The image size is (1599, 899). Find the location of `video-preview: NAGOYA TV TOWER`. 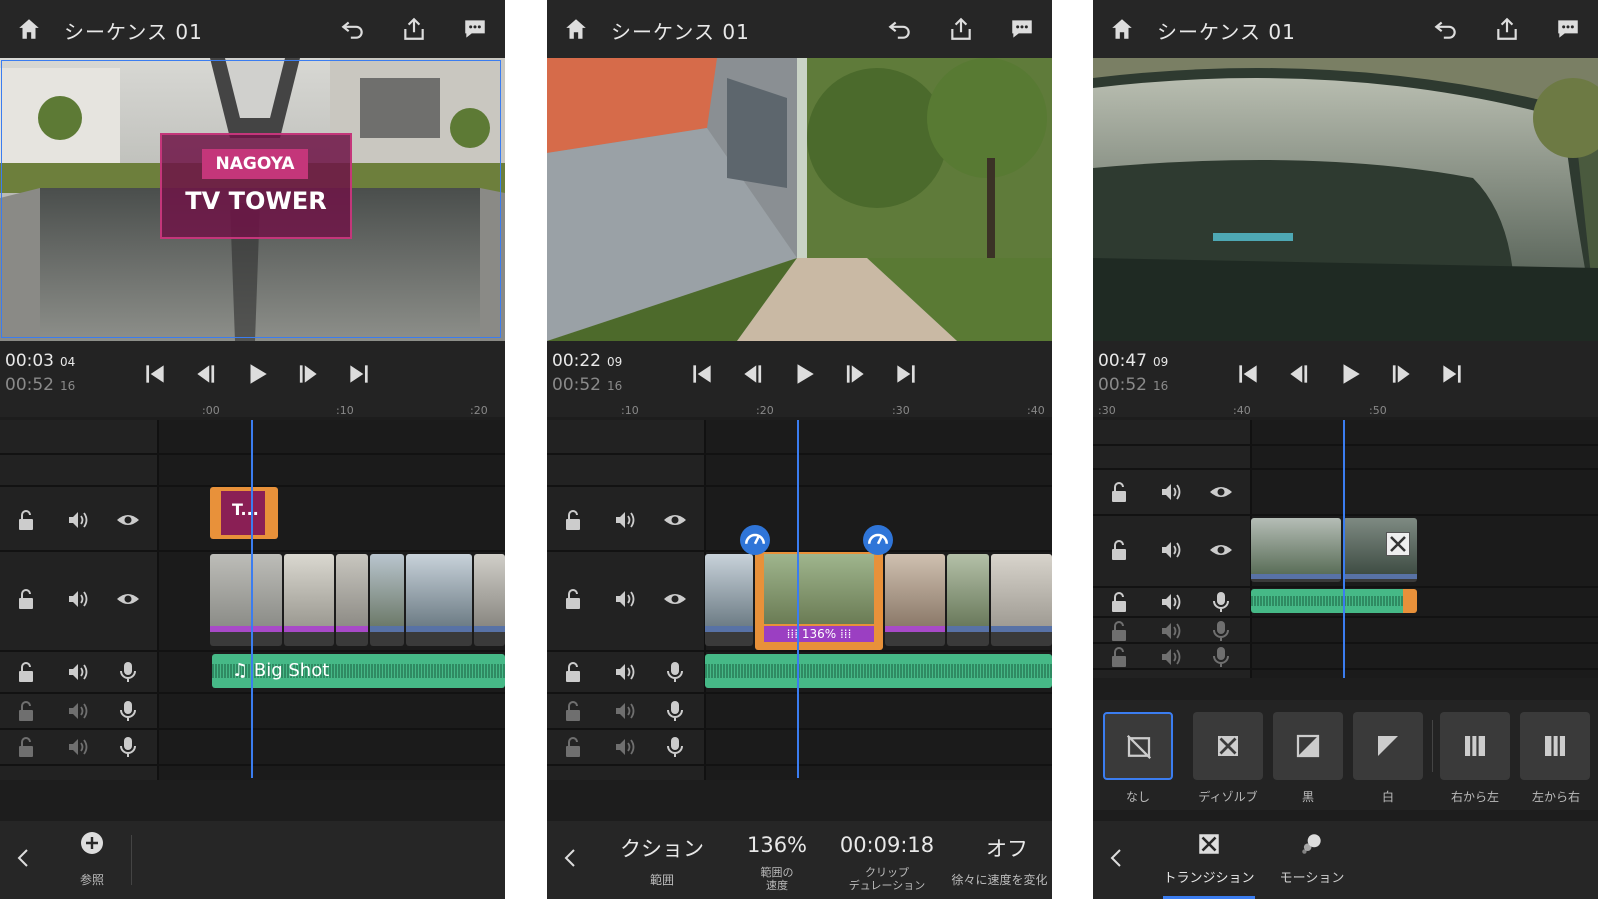

video-preview: NAGOYA TV TOWER is located at coordinates (252, 199).